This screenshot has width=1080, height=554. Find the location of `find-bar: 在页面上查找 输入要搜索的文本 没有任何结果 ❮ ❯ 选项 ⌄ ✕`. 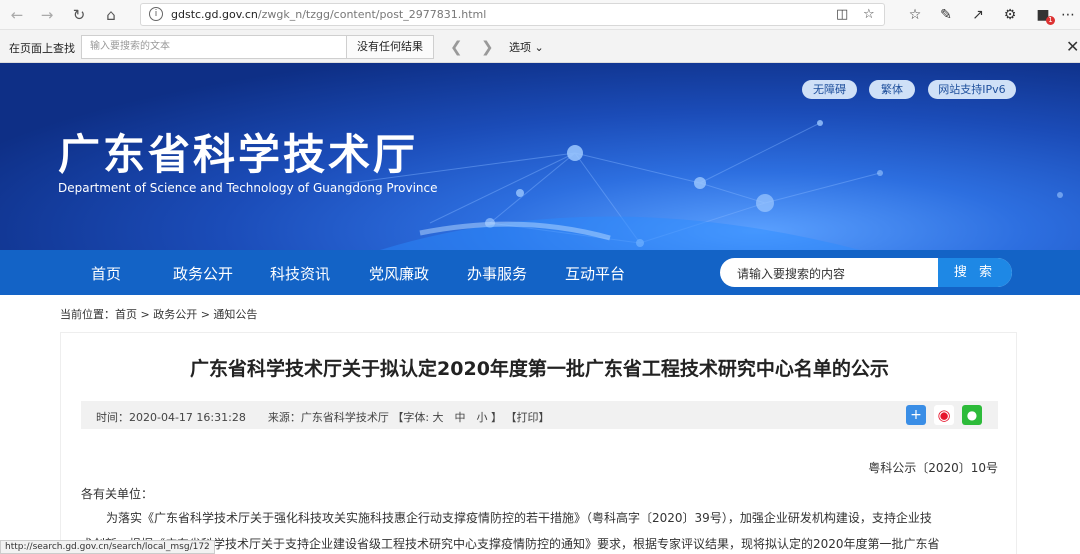

find-bar: 在页面上查找 输入要搜索的文本 没有任何结果 ❮ ❯ 选项 ⌄ ✕ is located at coordinates (540, 46).